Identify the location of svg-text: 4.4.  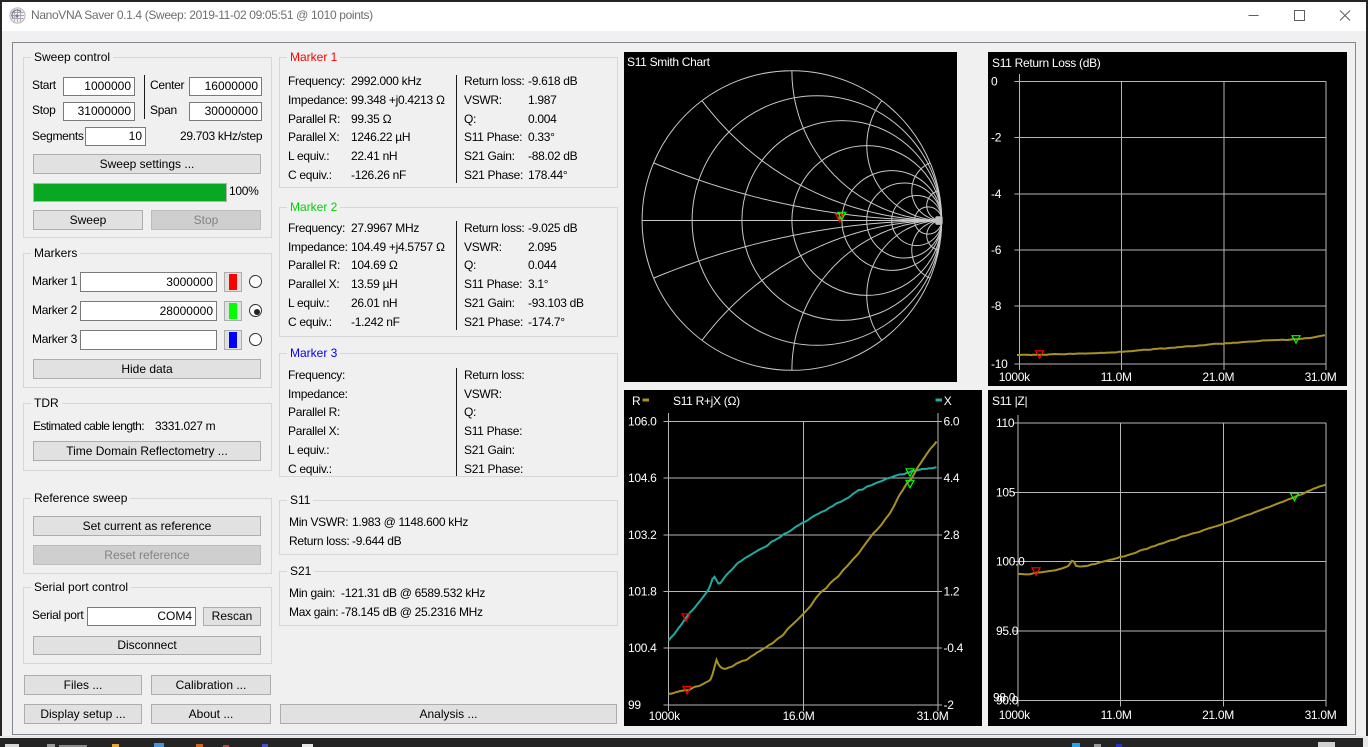
(952, 478).